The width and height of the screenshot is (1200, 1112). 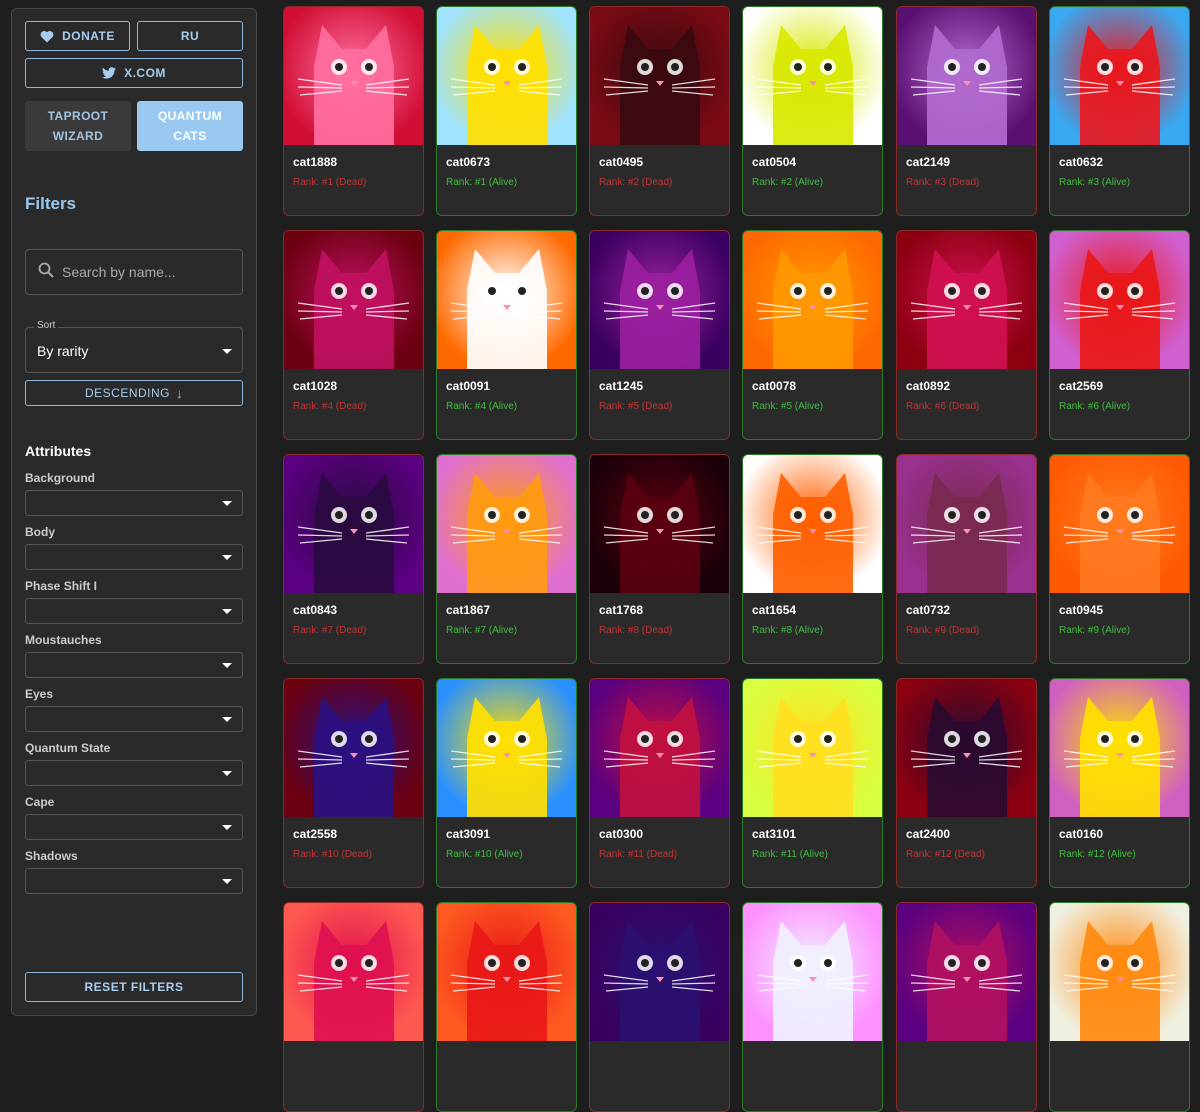 I want to click on cat-card: cat0632 Rank: #3 (Alive), so click(x=1119, y=111).